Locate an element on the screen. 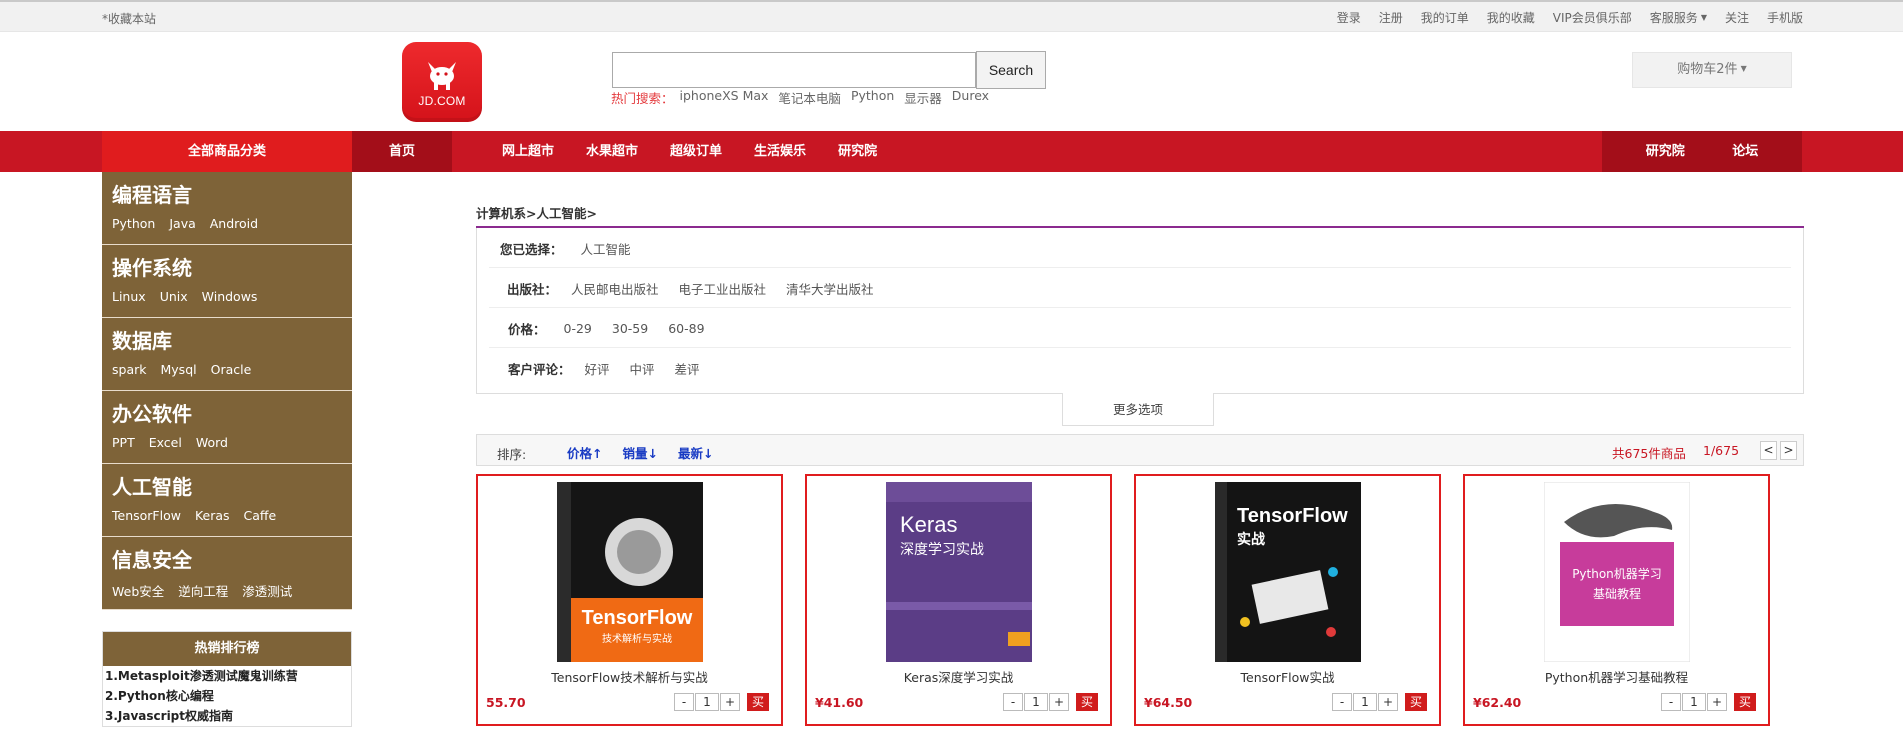 The height and width of the screenshot is (730, 1903). subcategory-link: Python is located at coordinates (133, 223).